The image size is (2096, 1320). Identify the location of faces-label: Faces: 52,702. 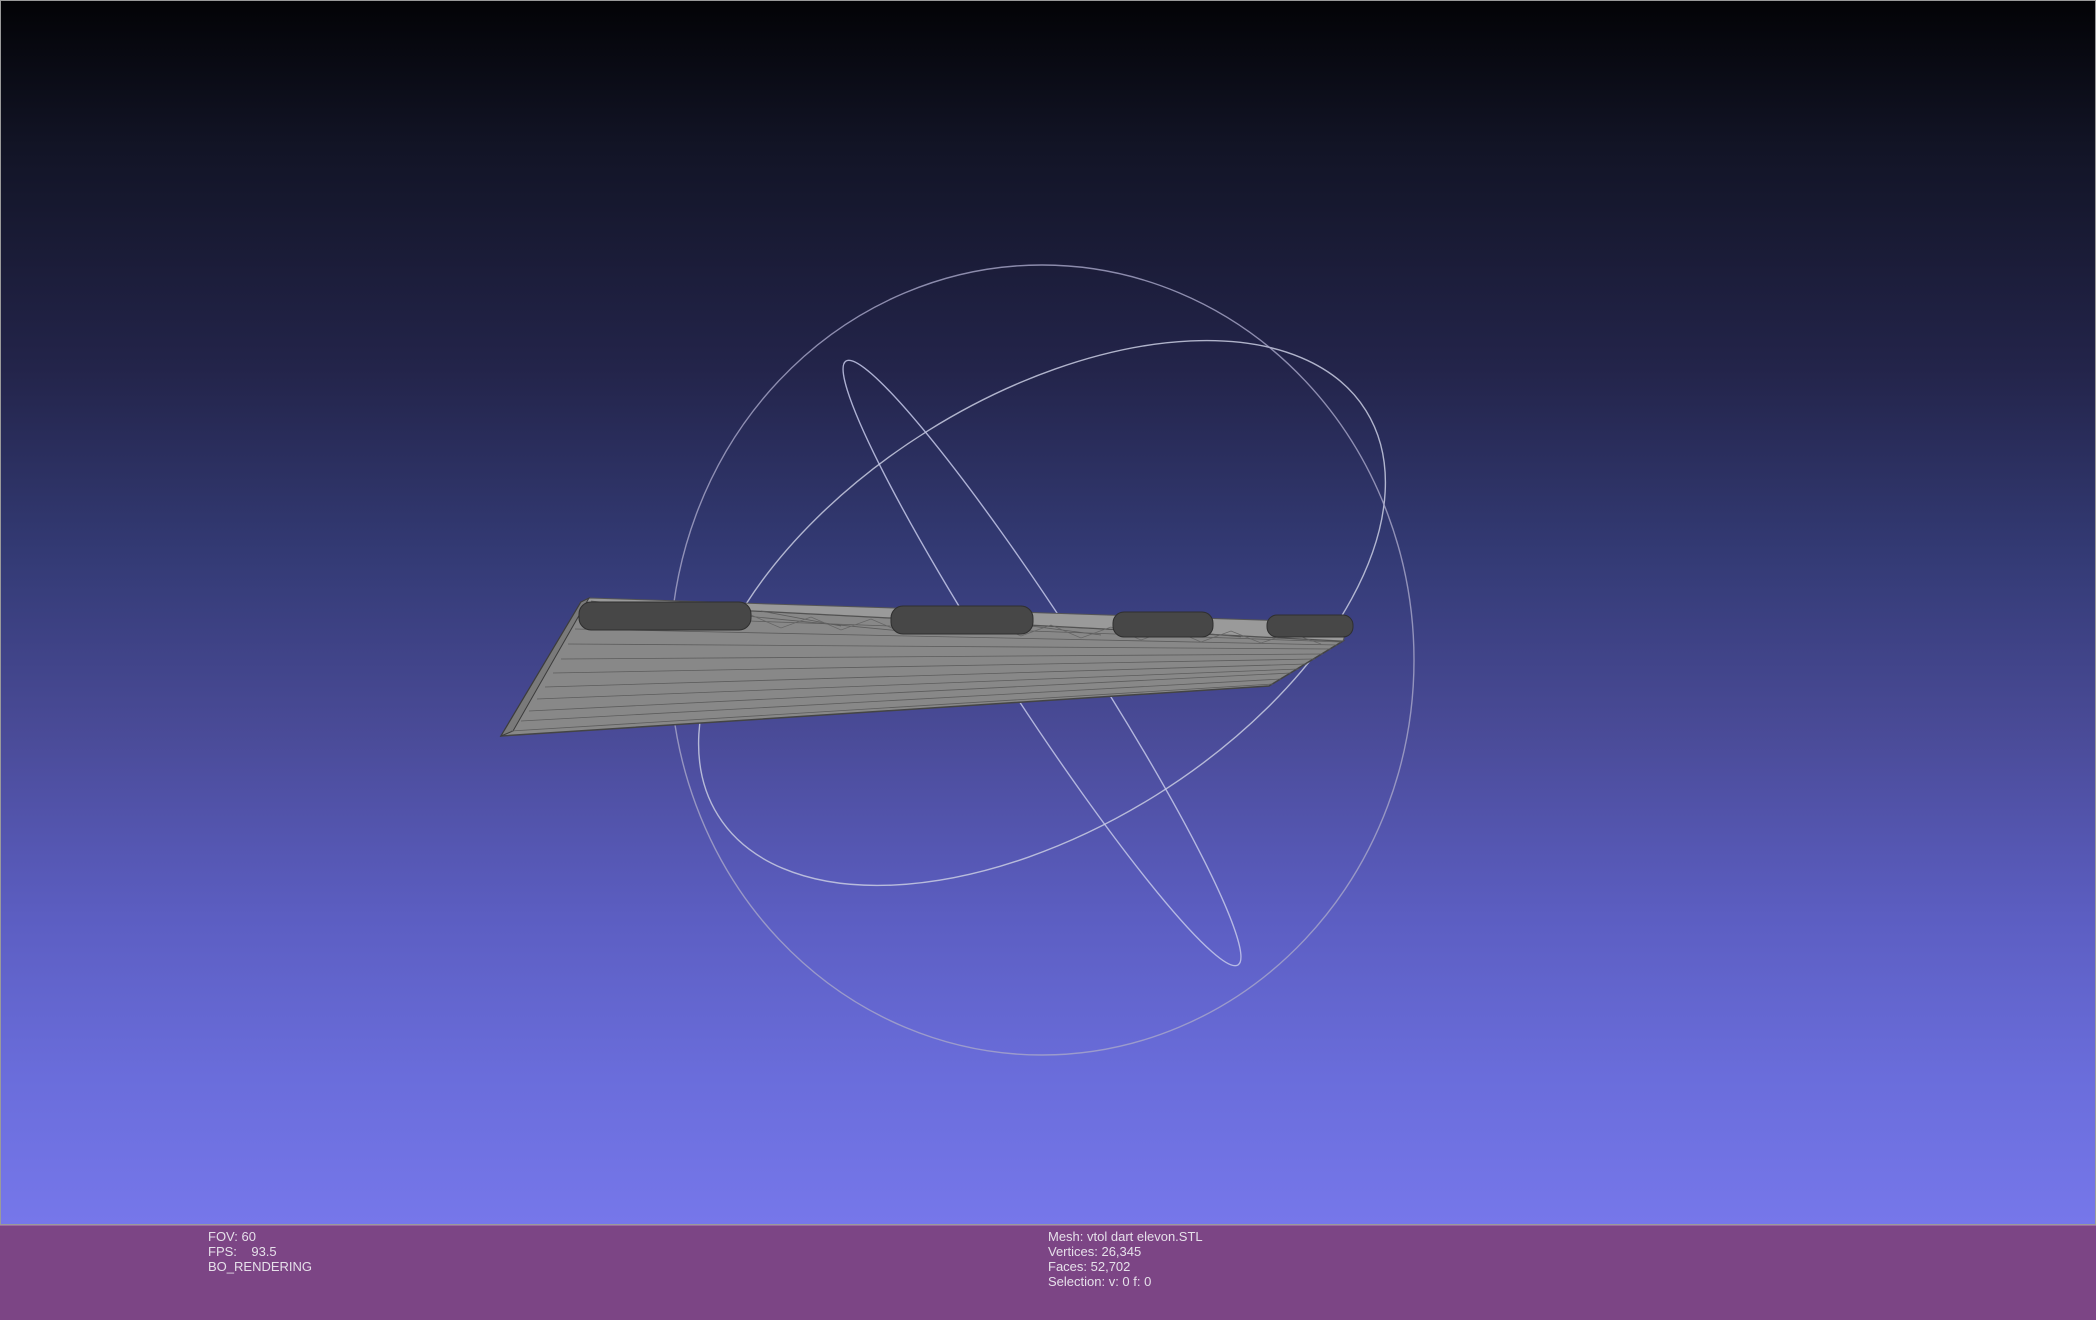
(1089, 1266).